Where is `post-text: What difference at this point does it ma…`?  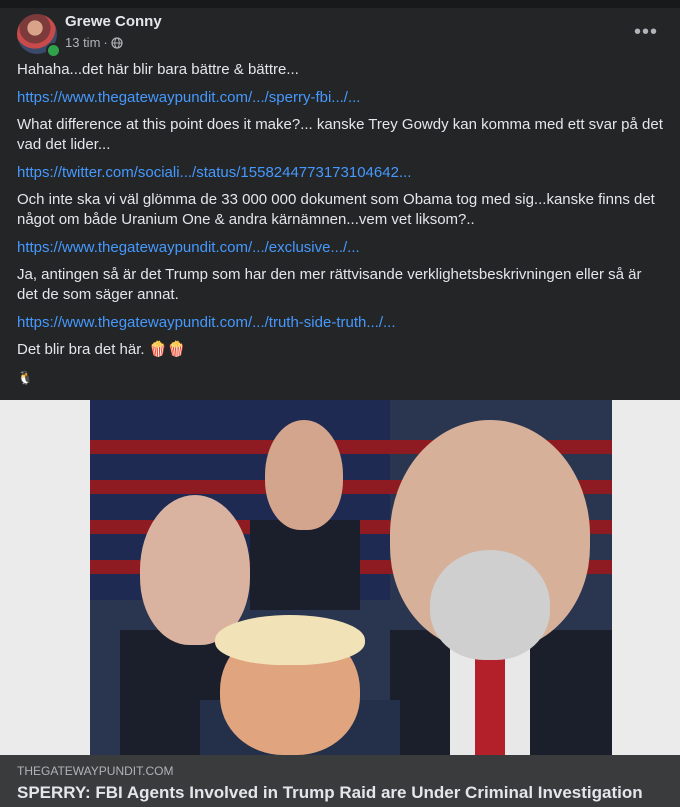 post-text: What difference at this point does it ma… is located at coordinates (340, 134).